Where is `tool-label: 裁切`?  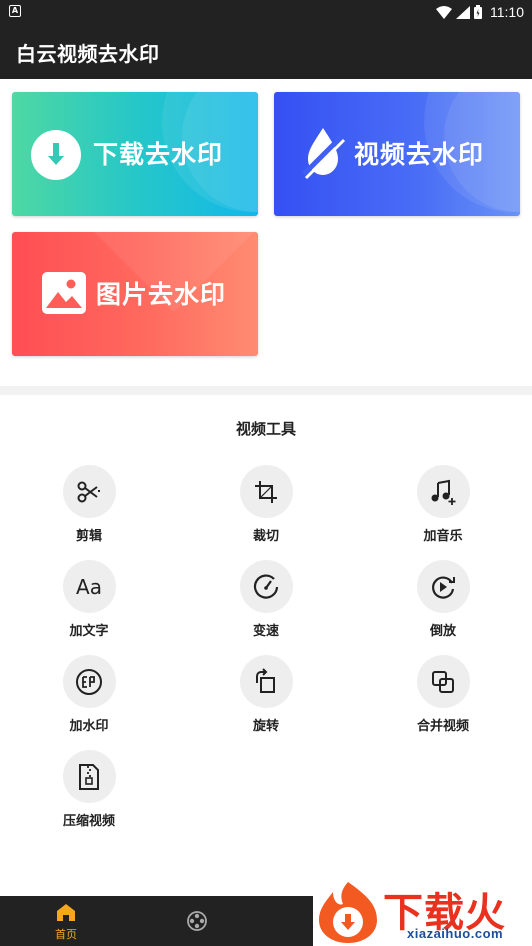
tool-label: 裁切 is located at coordinates (265, 536).